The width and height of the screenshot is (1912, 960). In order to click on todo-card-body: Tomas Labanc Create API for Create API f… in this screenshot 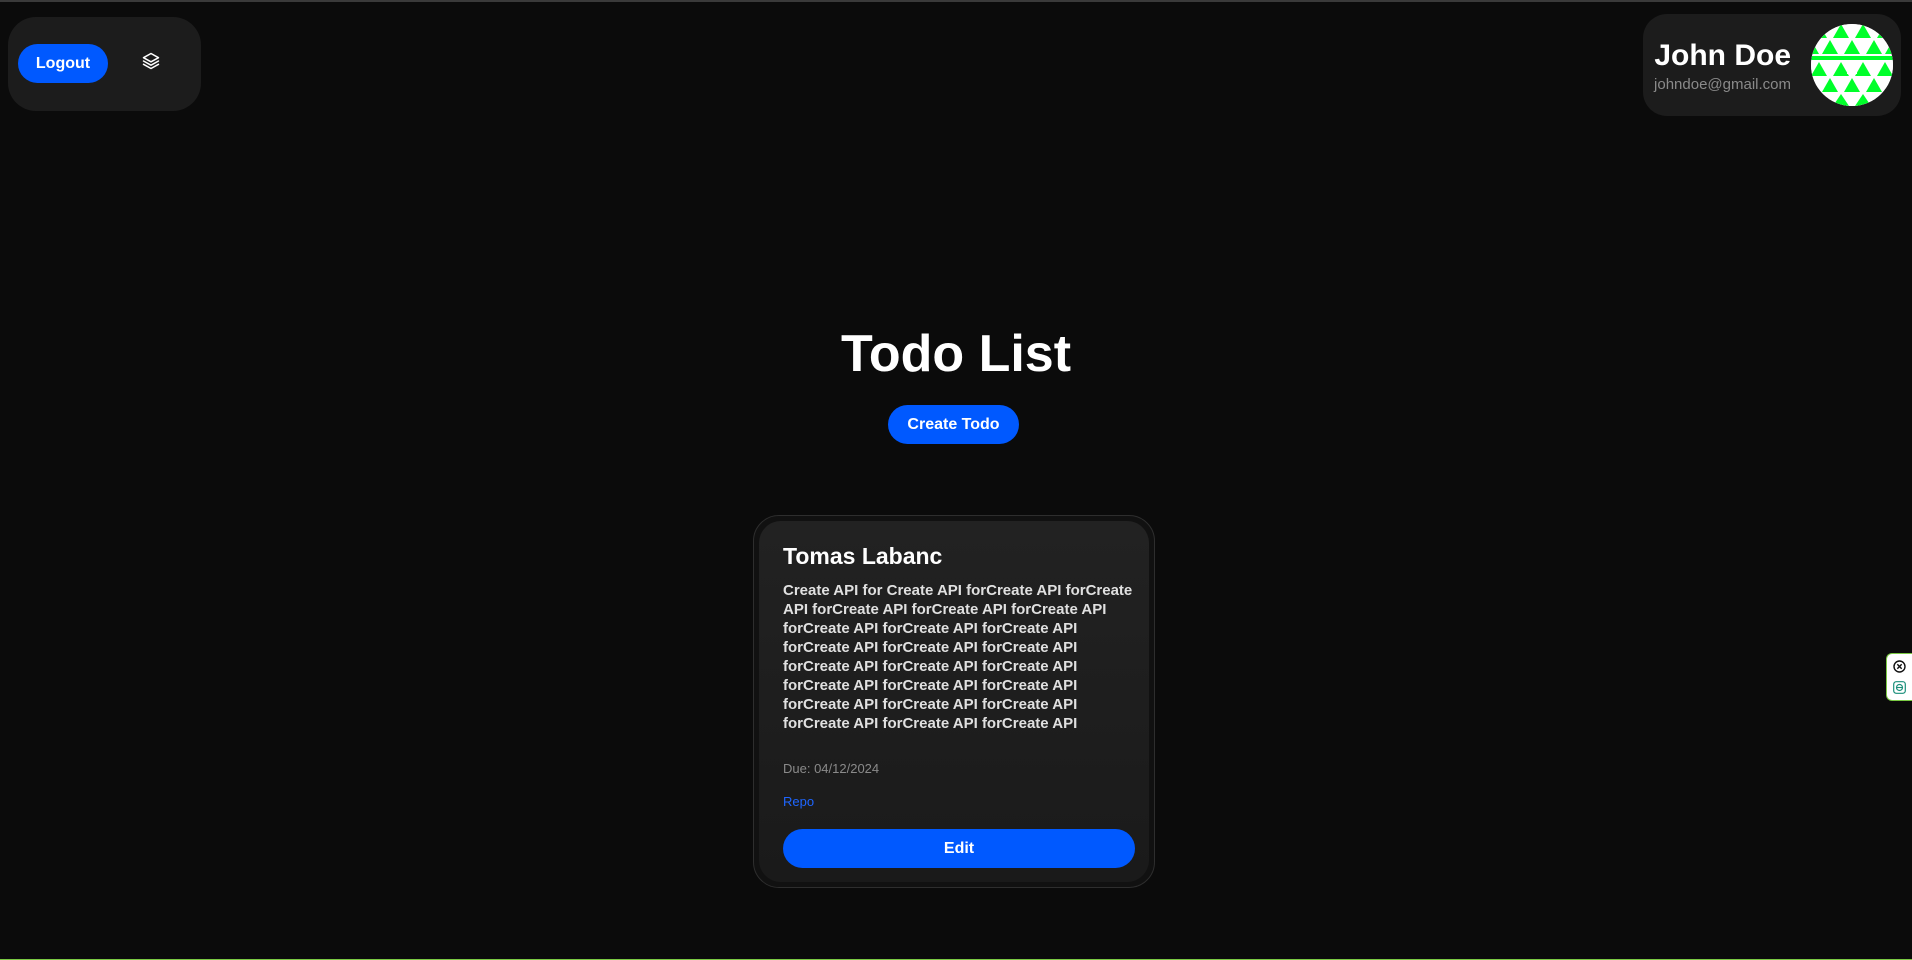, I will do `click(954, 701)`.